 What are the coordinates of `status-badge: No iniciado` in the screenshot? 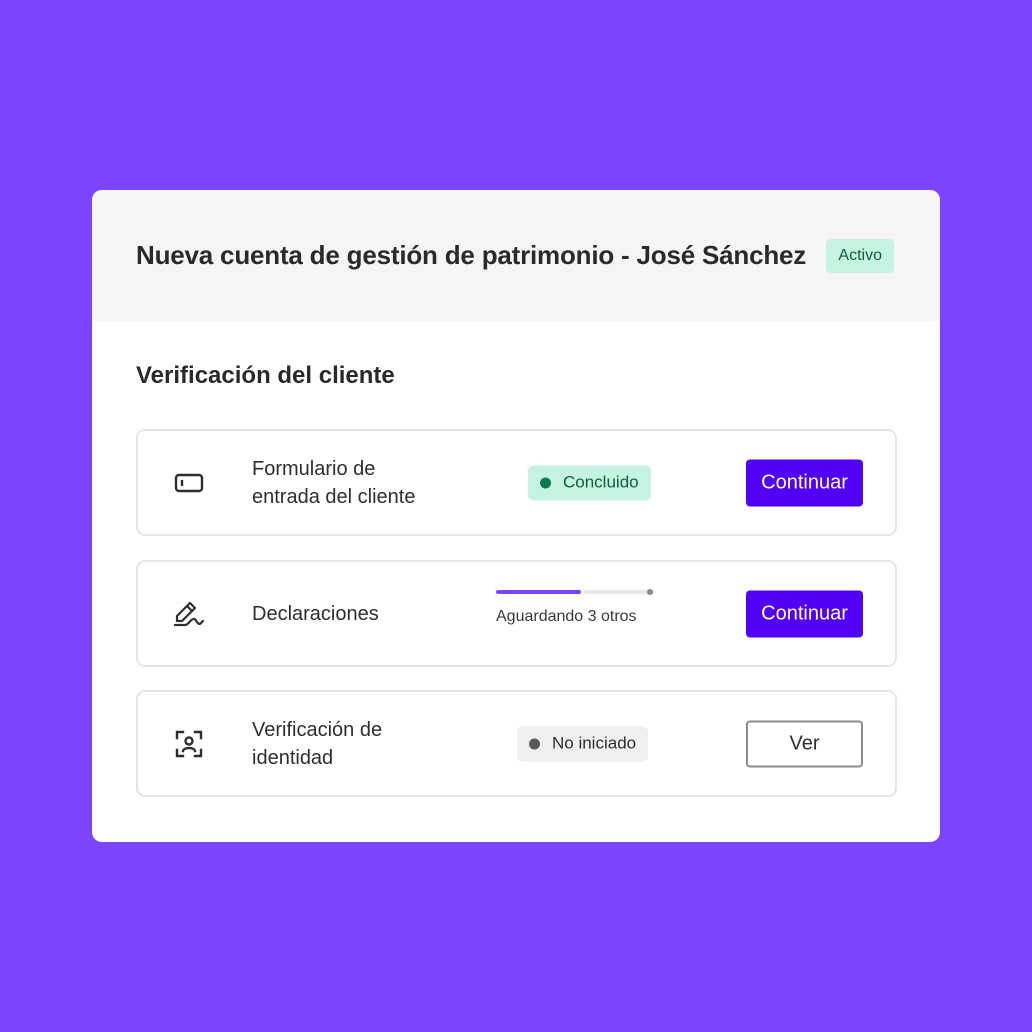 It's located at (583, 743).